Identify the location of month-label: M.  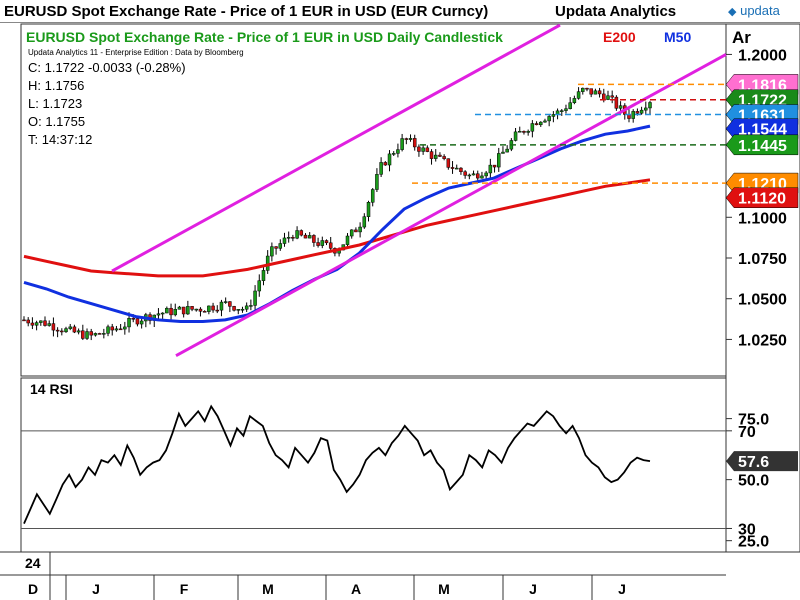
(268, 589).